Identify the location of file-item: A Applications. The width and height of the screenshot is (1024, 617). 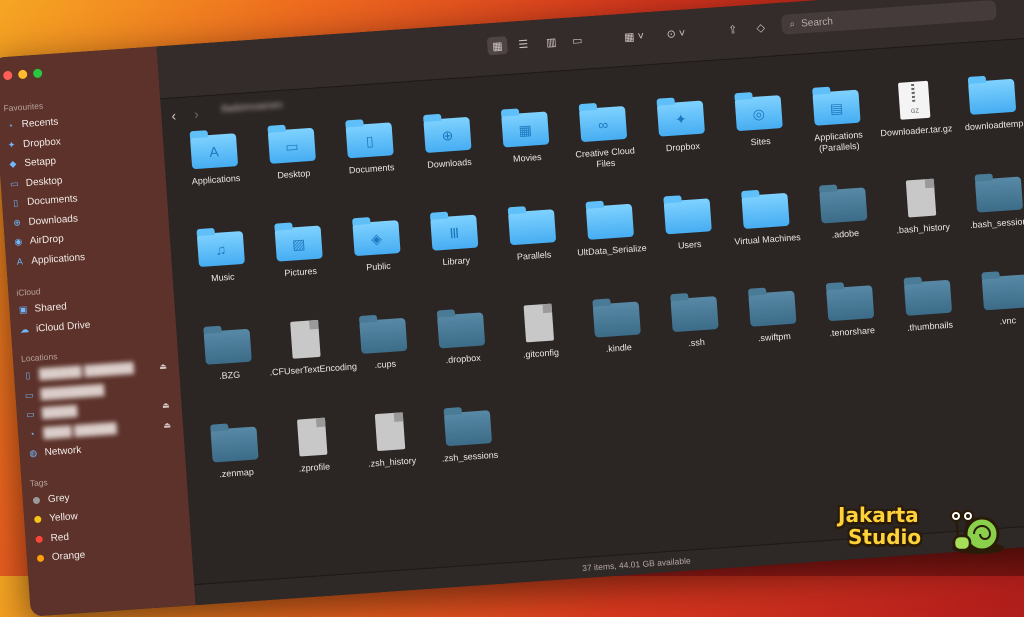
(215, 158).